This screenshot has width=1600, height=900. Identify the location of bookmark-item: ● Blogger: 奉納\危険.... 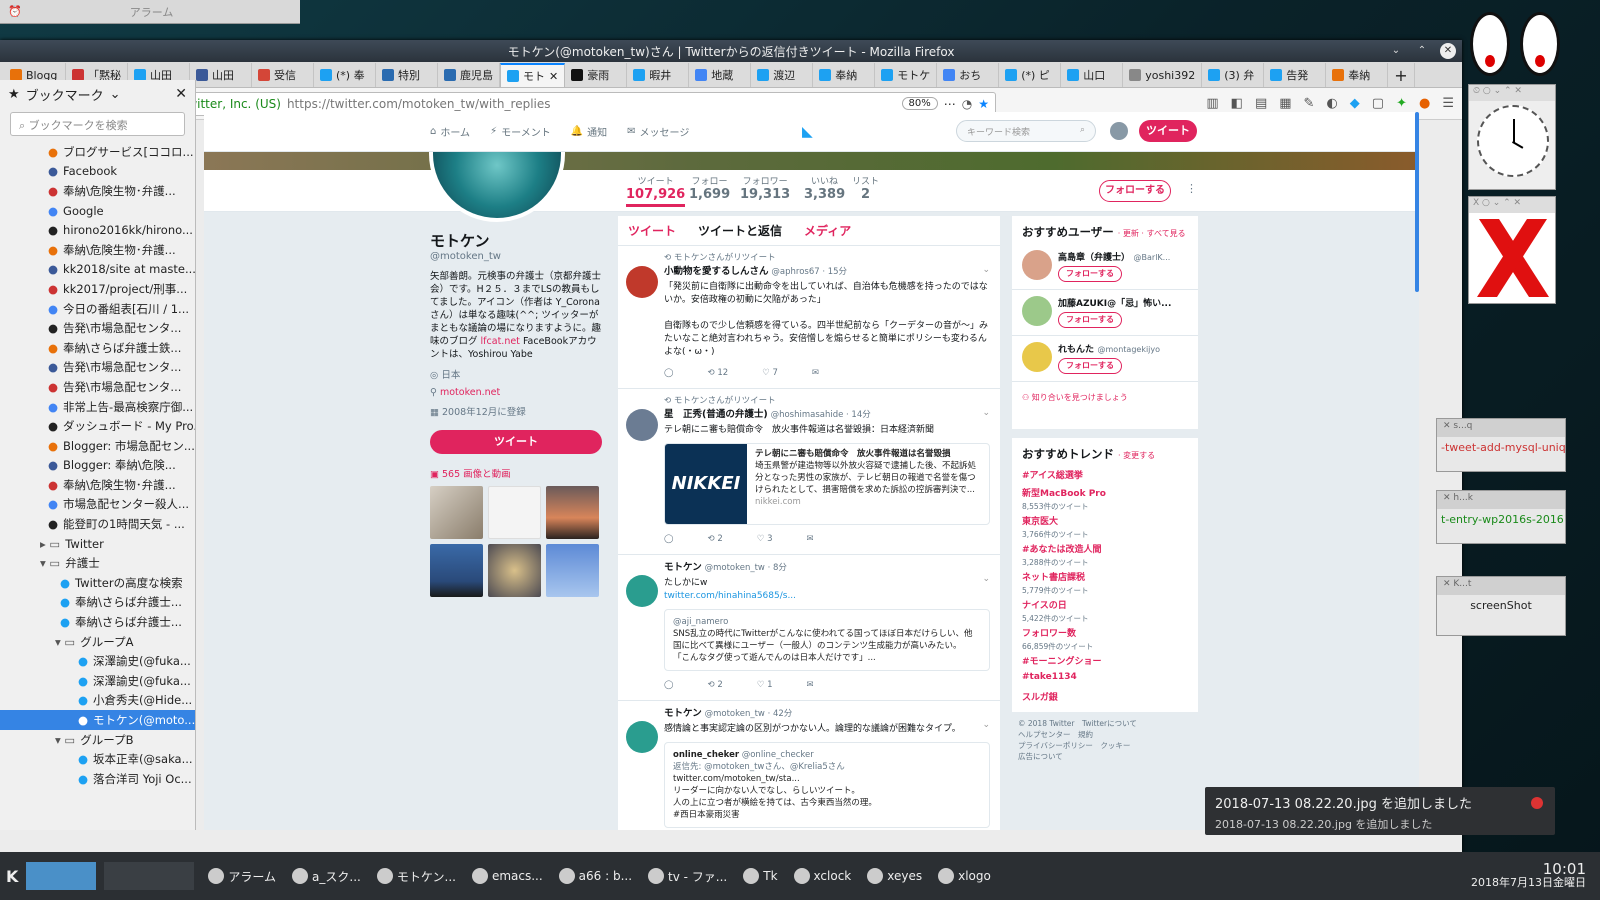
(97, 466).